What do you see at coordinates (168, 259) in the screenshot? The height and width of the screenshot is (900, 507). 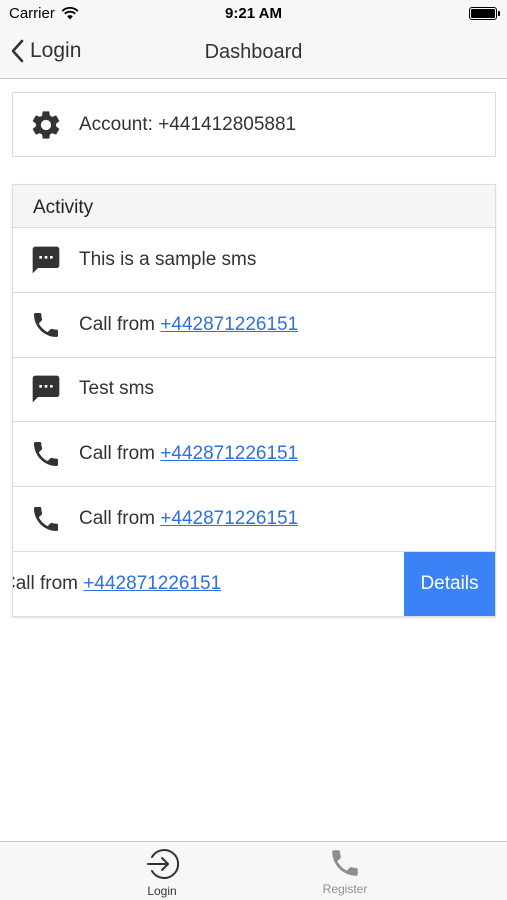 I see `sms-text: This is a sample sms` at bounding box center [168, 259].